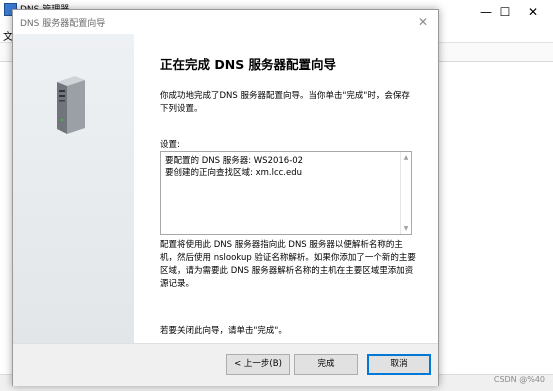 This screenshot has width=553, height=391. I want to click on server-icon, so click(71, 105).